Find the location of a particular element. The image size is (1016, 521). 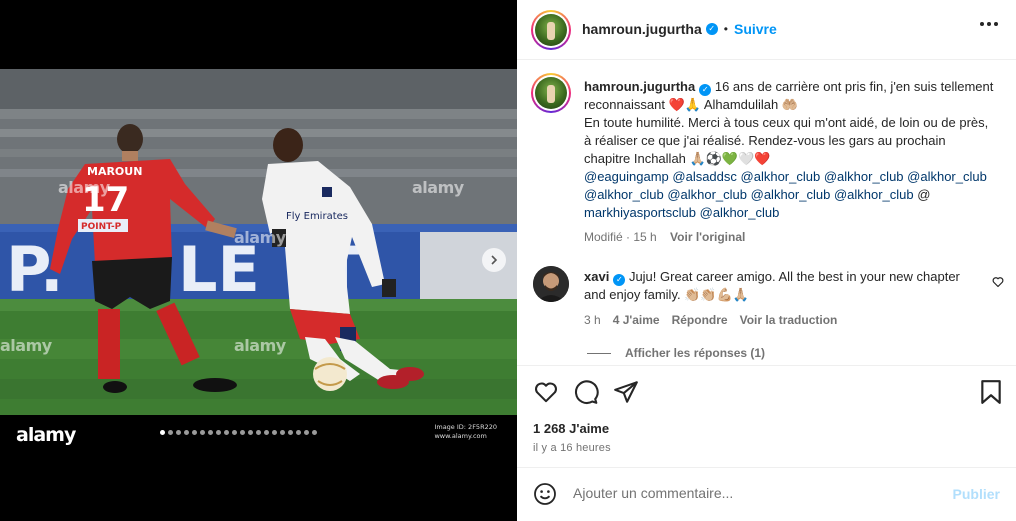

emoji-button is located at coordinates (545, 495).